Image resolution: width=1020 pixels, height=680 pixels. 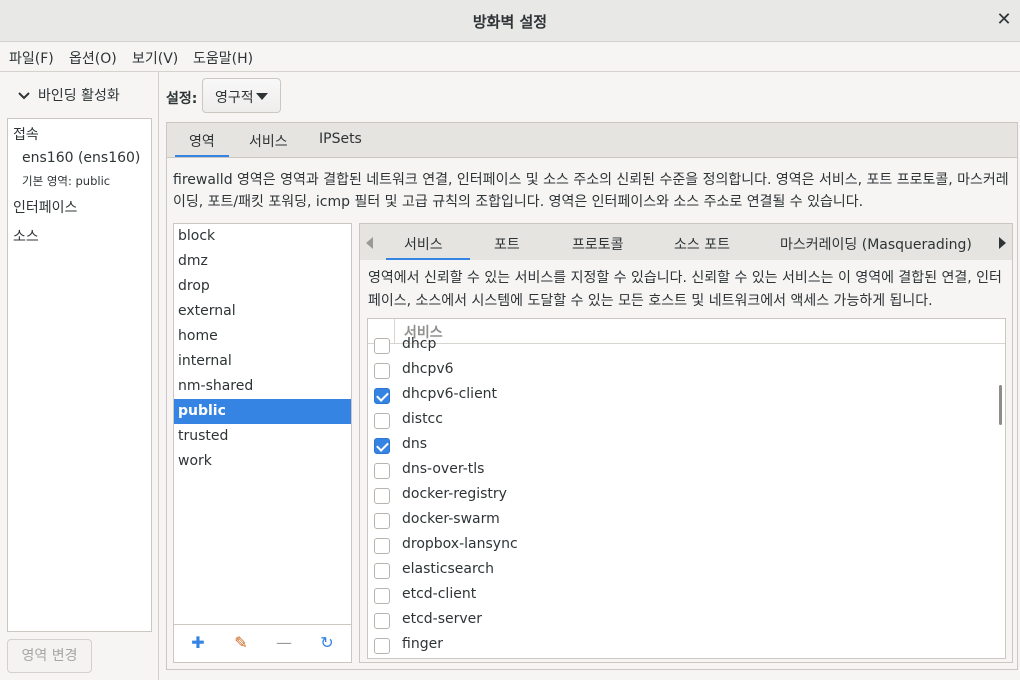 What do you see at coordinates (686, 446) in the screenshot?
I see `table-row: dns` at bounding box center [686, 446].